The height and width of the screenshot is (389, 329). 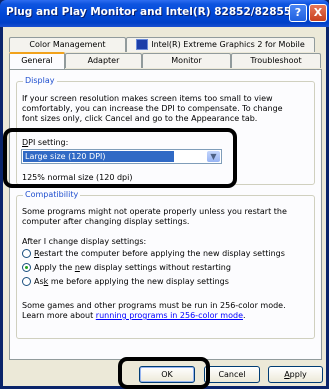 I want to click on apply-rest: pply, so click(x=298, y=374).